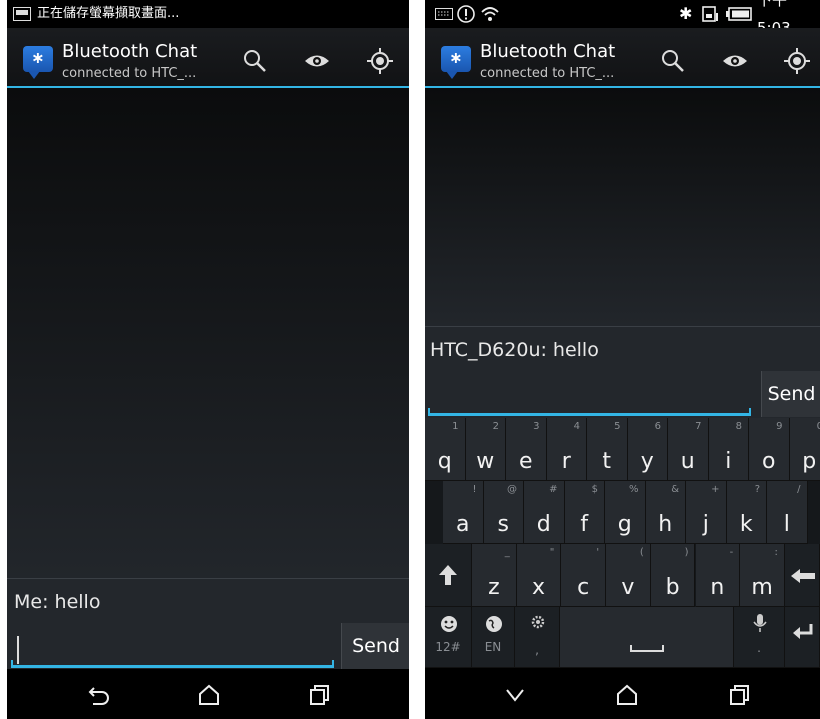 Image resolution: width=820 pixels, height=719 pixels. Describe the element at coordinates (512, 489) in the screenshot. I see `key-hint: @` at that location.